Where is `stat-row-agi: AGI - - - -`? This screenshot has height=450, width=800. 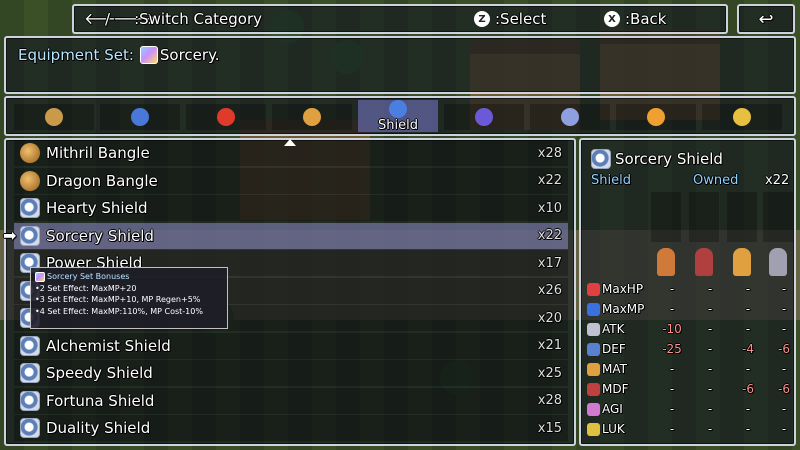 stat-row-agi: AGI - - - - is located at coordinates (688, 409).